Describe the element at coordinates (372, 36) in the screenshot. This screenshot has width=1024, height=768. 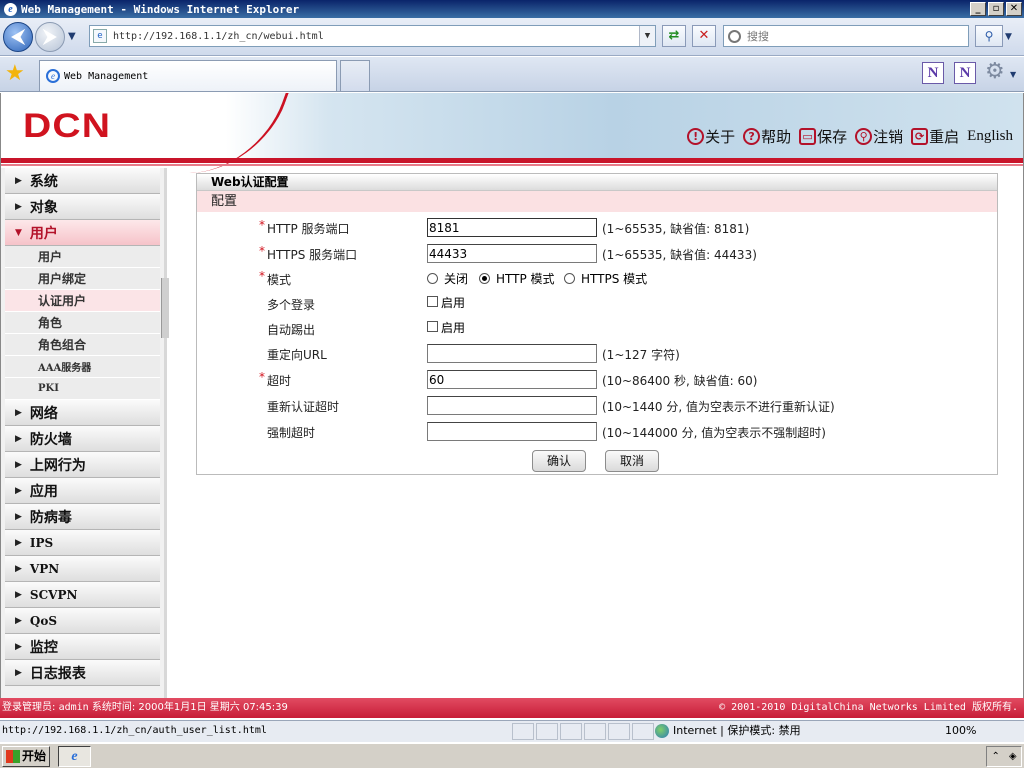
I see `address-bar: e http://192.168.1.1/zh_cn/webui.html ▼` at that location.